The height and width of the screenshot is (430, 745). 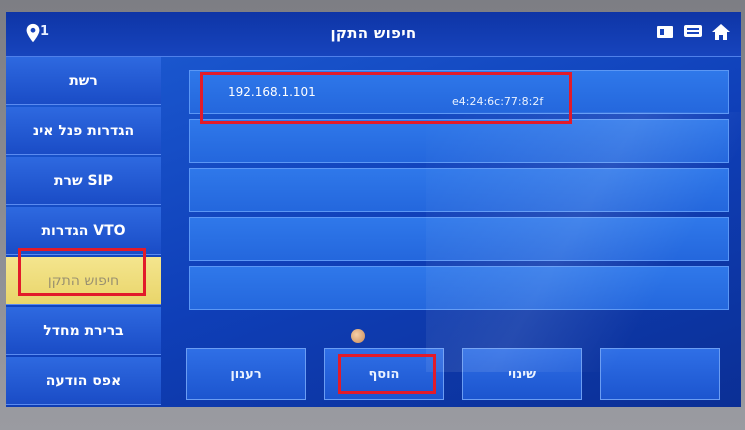 I want to click on device-row: 192.168.1.101 e4:24:6c:77:8:2f, so click(x=459, y=92).